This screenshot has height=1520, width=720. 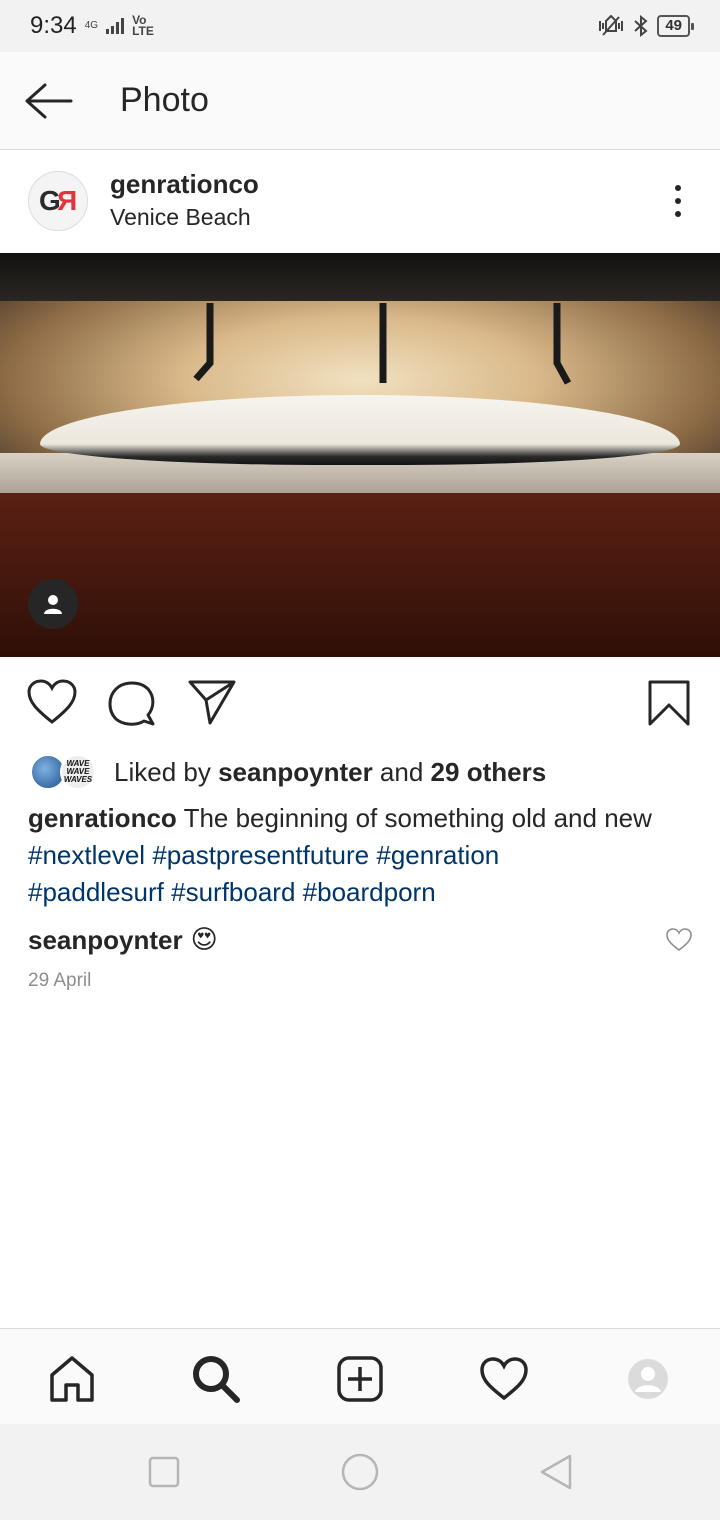 What do you see at coordinates (360, 26) in the screenshot?
I see `status-bar: 9:34 4G Vo LTE 49` at bounding box center [360, 26].